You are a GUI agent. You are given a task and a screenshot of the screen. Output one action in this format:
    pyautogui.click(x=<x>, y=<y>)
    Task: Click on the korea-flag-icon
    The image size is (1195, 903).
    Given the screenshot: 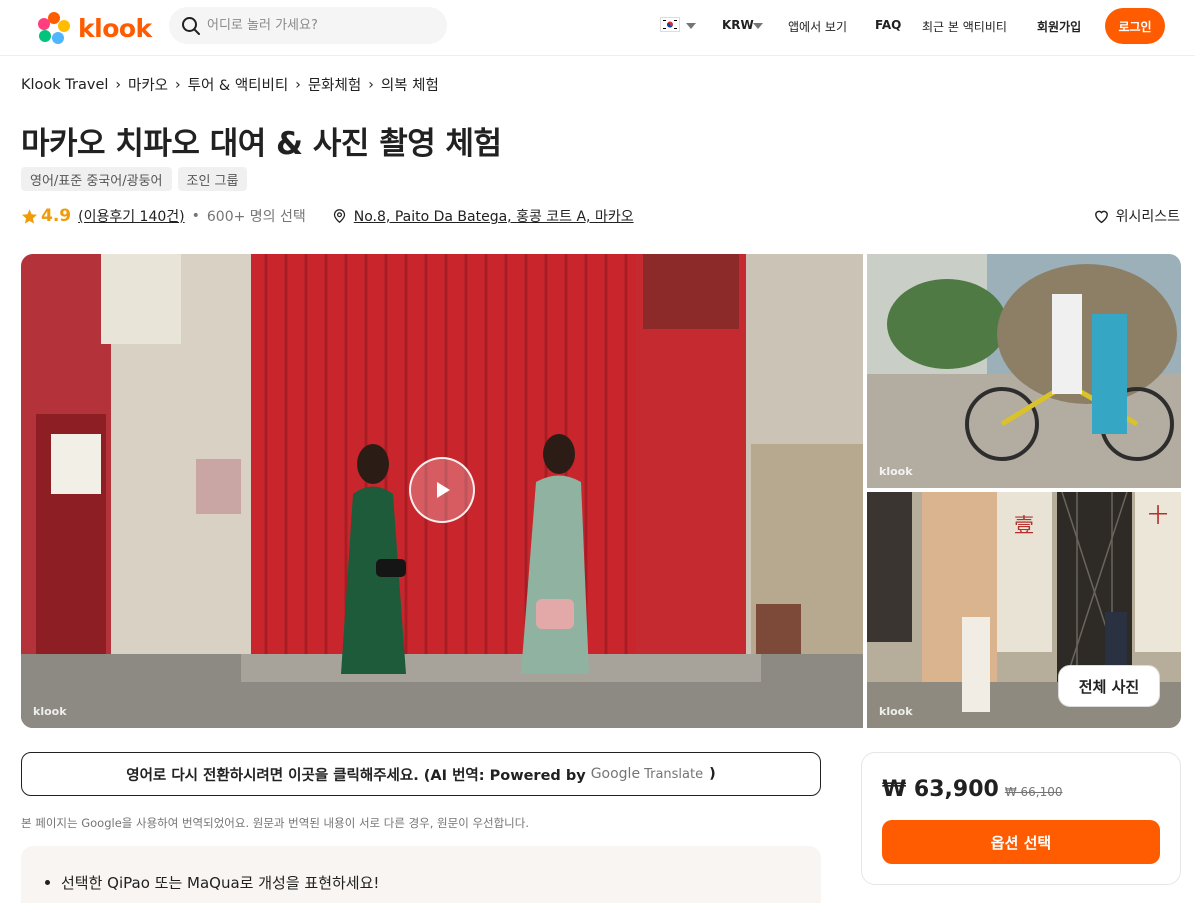 What is the action you would take?
    pyautogui.click(x=670, y=24)
    